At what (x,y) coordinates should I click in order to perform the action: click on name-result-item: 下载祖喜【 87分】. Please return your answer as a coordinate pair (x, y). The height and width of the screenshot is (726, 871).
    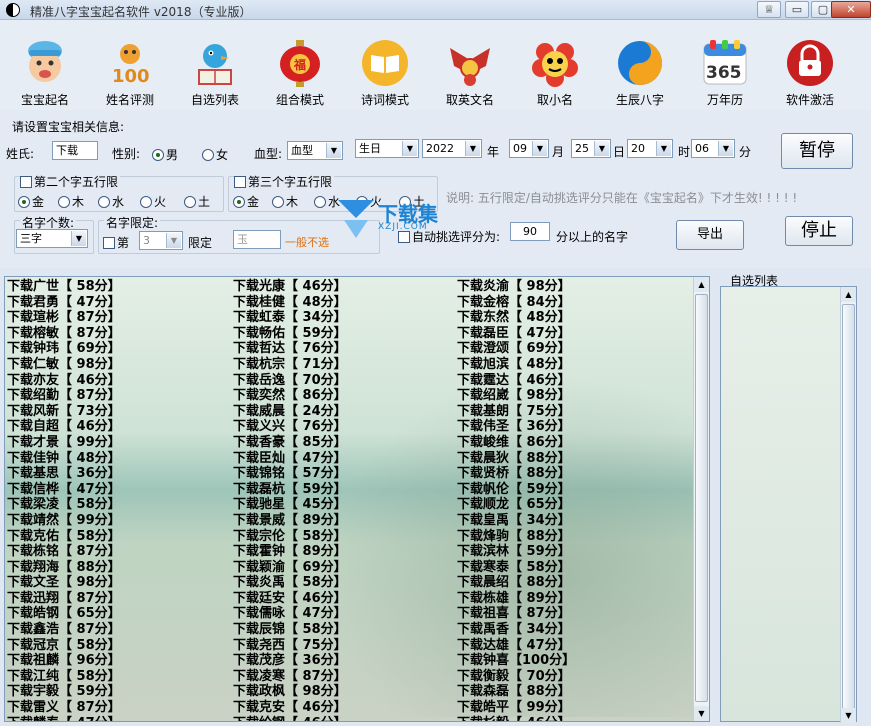
    Looking at the image, I should click on (516, 614).